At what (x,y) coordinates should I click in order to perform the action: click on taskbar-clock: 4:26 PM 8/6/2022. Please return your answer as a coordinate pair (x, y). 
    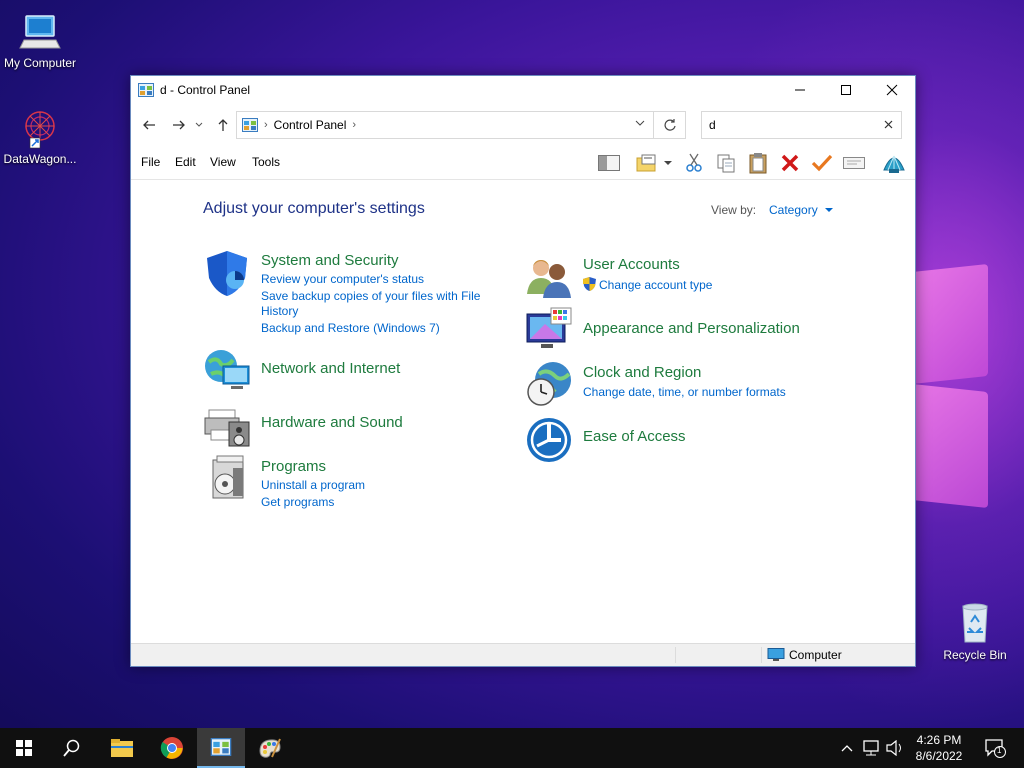
    Looking at the image, I should click on (939, 748).